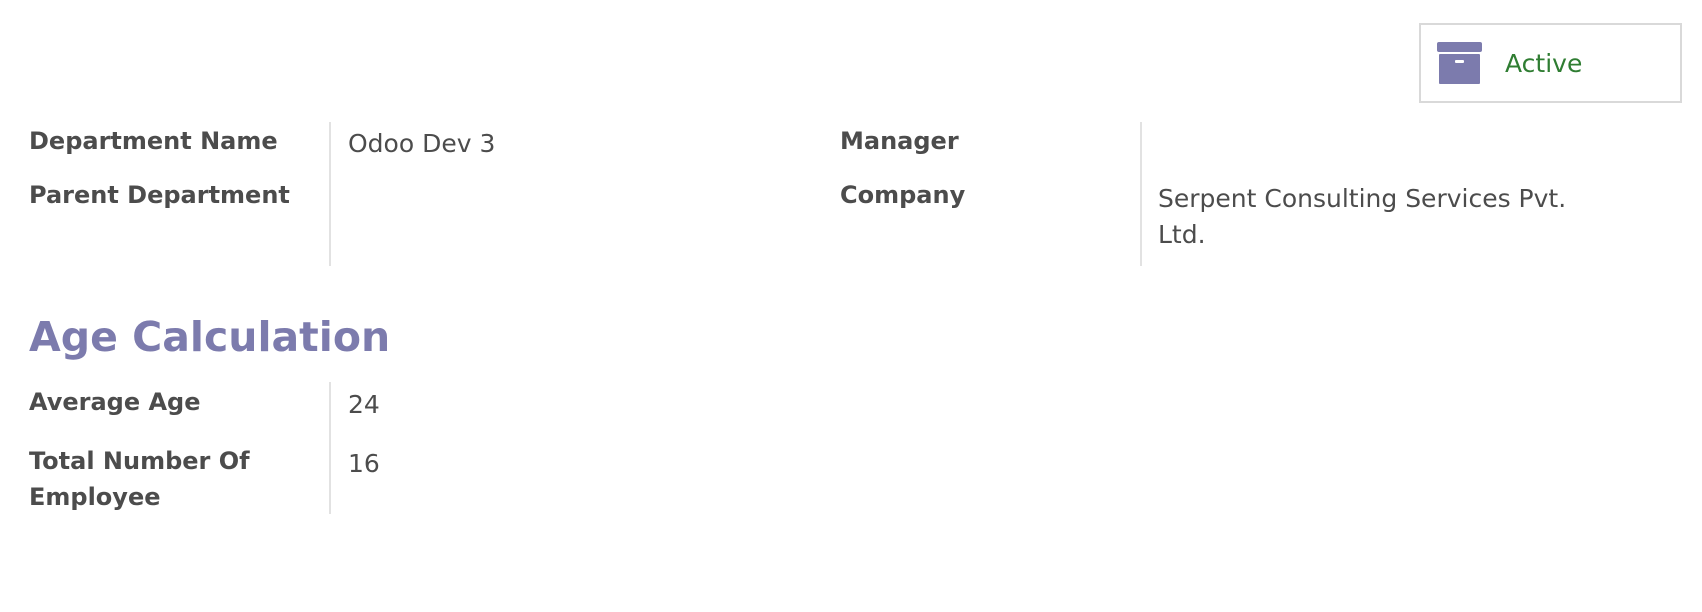 The width and height of the screenshot is (1702, 612). What do you see at coordinates (210, 337) in the screenshot?
I see `age-calculation-title: Age Calculation` at bounding box center [210, 337].